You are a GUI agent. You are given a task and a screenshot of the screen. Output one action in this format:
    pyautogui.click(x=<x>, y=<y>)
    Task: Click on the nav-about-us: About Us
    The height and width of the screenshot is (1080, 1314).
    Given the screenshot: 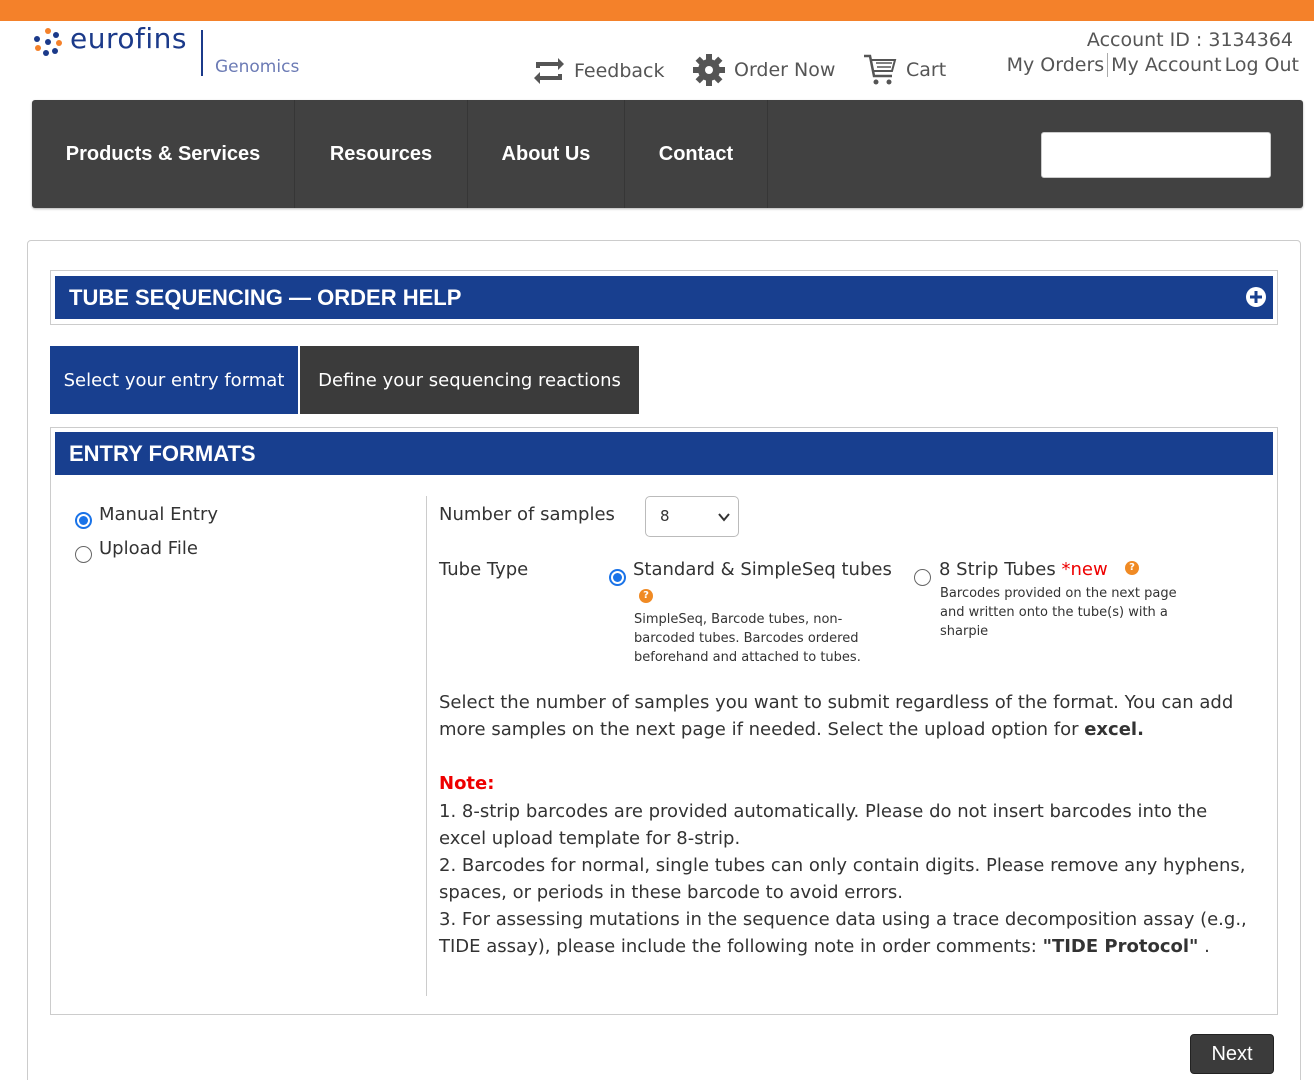 What is the action you would take?
    pyautogui.click(x=546, y=154)
    